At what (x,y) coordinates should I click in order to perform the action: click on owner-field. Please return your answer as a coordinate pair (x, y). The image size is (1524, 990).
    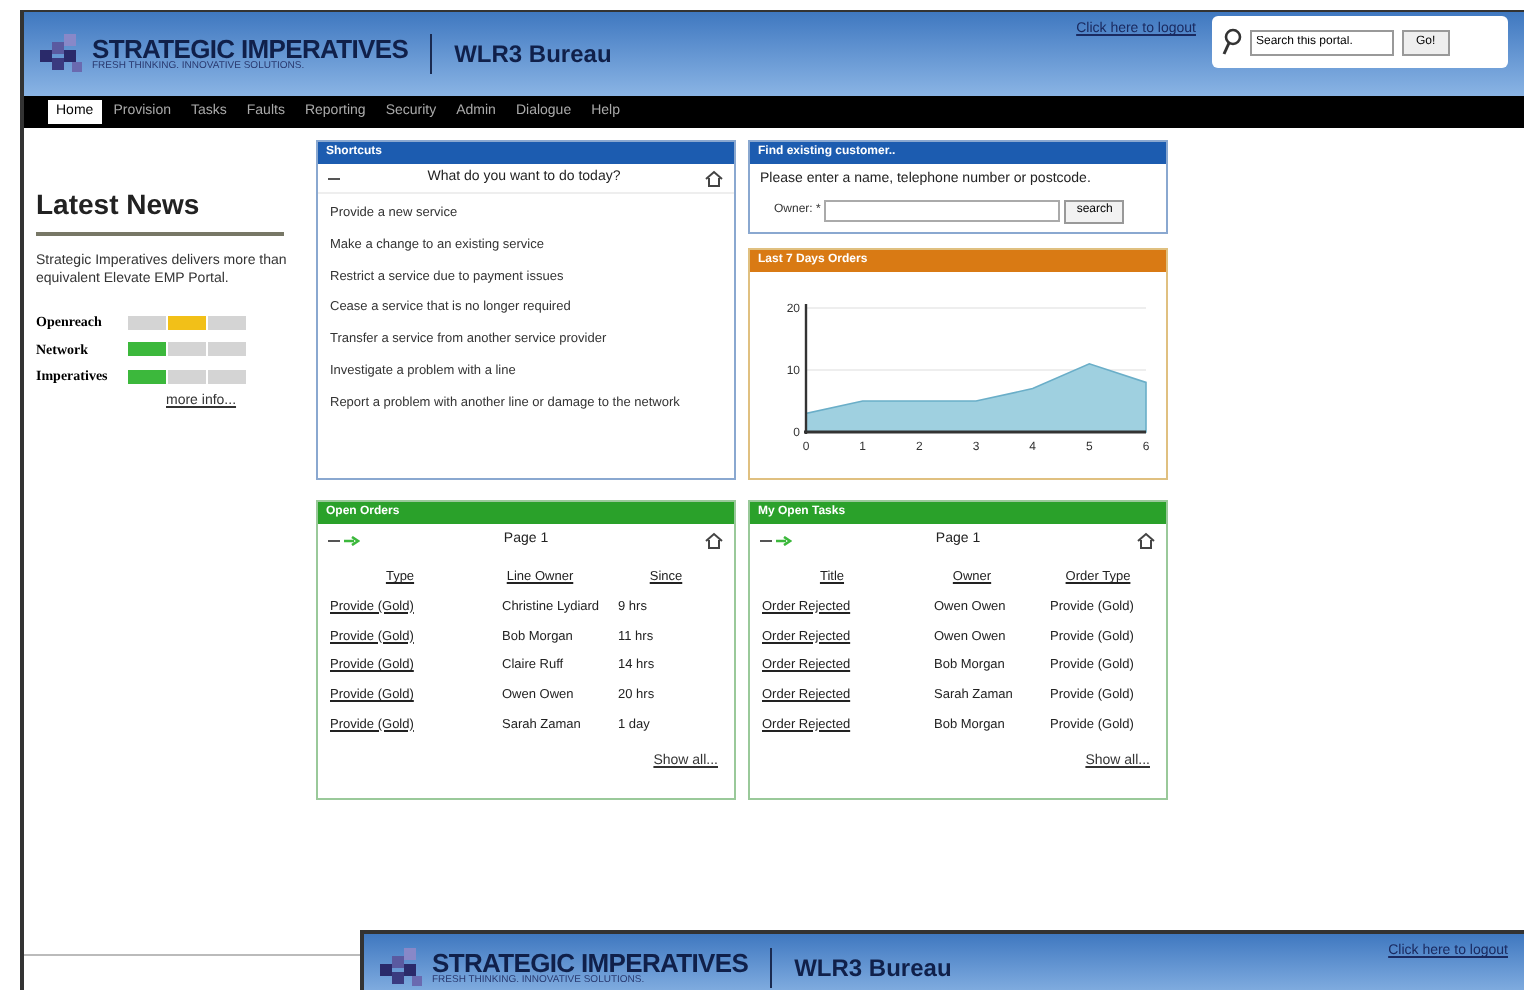
    Looking at the image, I should click on (942, 211).